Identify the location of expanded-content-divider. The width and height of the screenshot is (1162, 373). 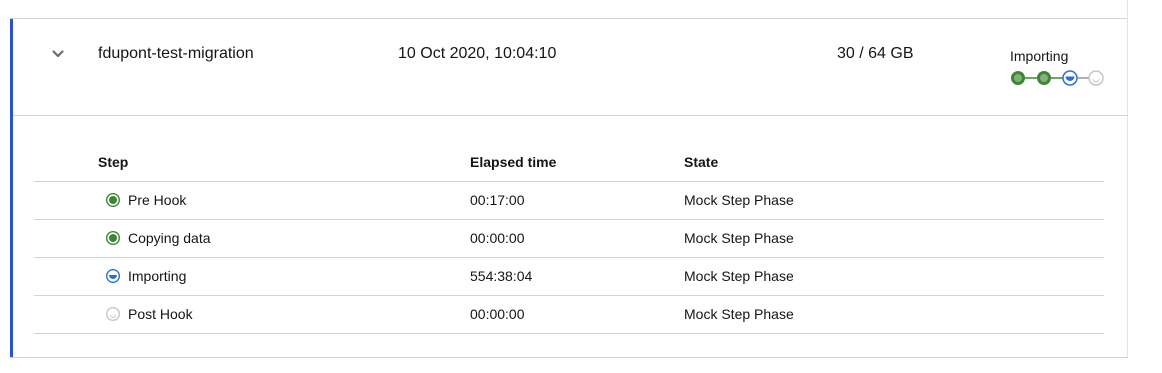
(570, 115).